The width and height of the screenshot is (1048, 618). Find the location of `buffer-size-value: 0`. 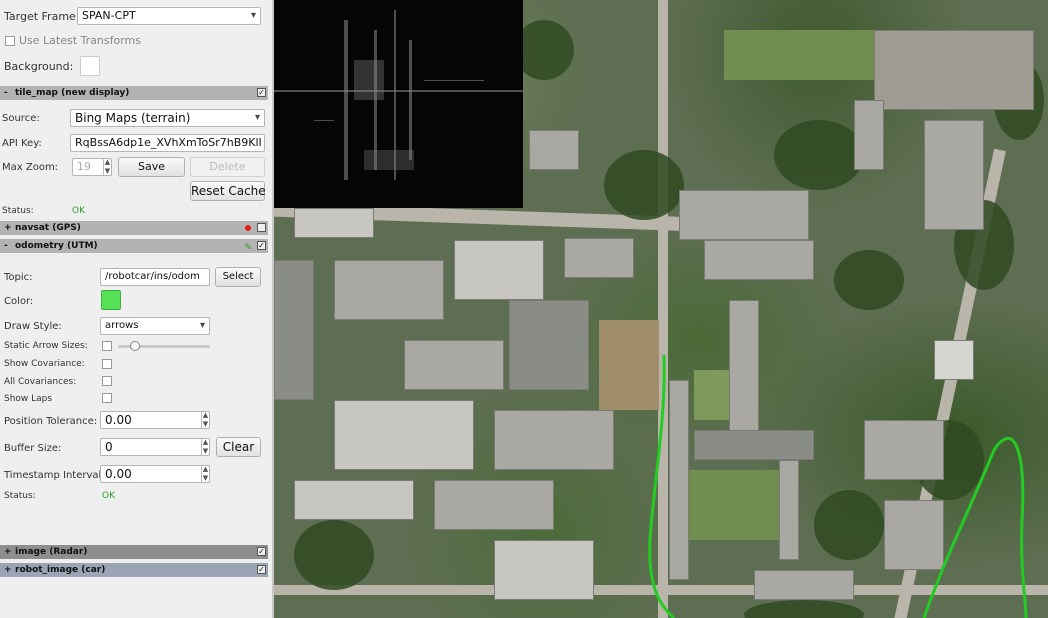

buffer-size-value: 0 is located at coordinates (109, 447).